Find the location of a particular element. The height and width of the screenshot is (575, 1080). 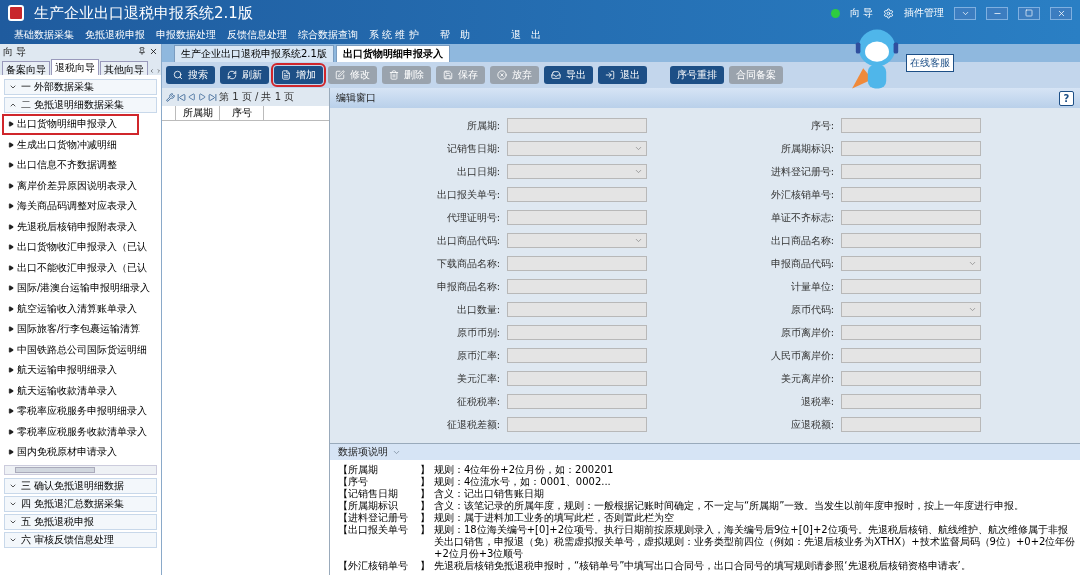

collapse-icon is located at coordinates (13, 105).